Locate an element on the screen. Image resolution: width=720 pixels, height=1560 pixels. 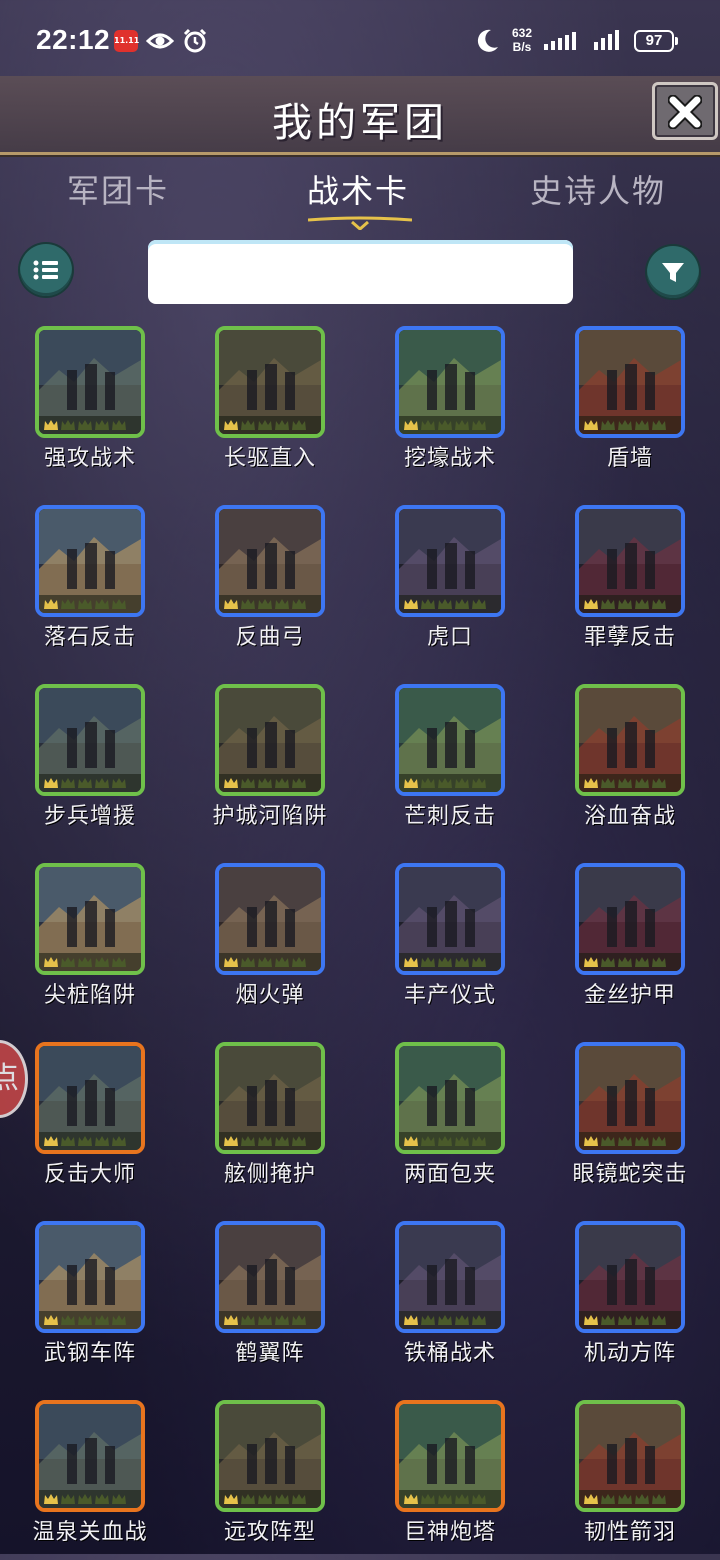
filter-button is located at coordinates (673, 272).